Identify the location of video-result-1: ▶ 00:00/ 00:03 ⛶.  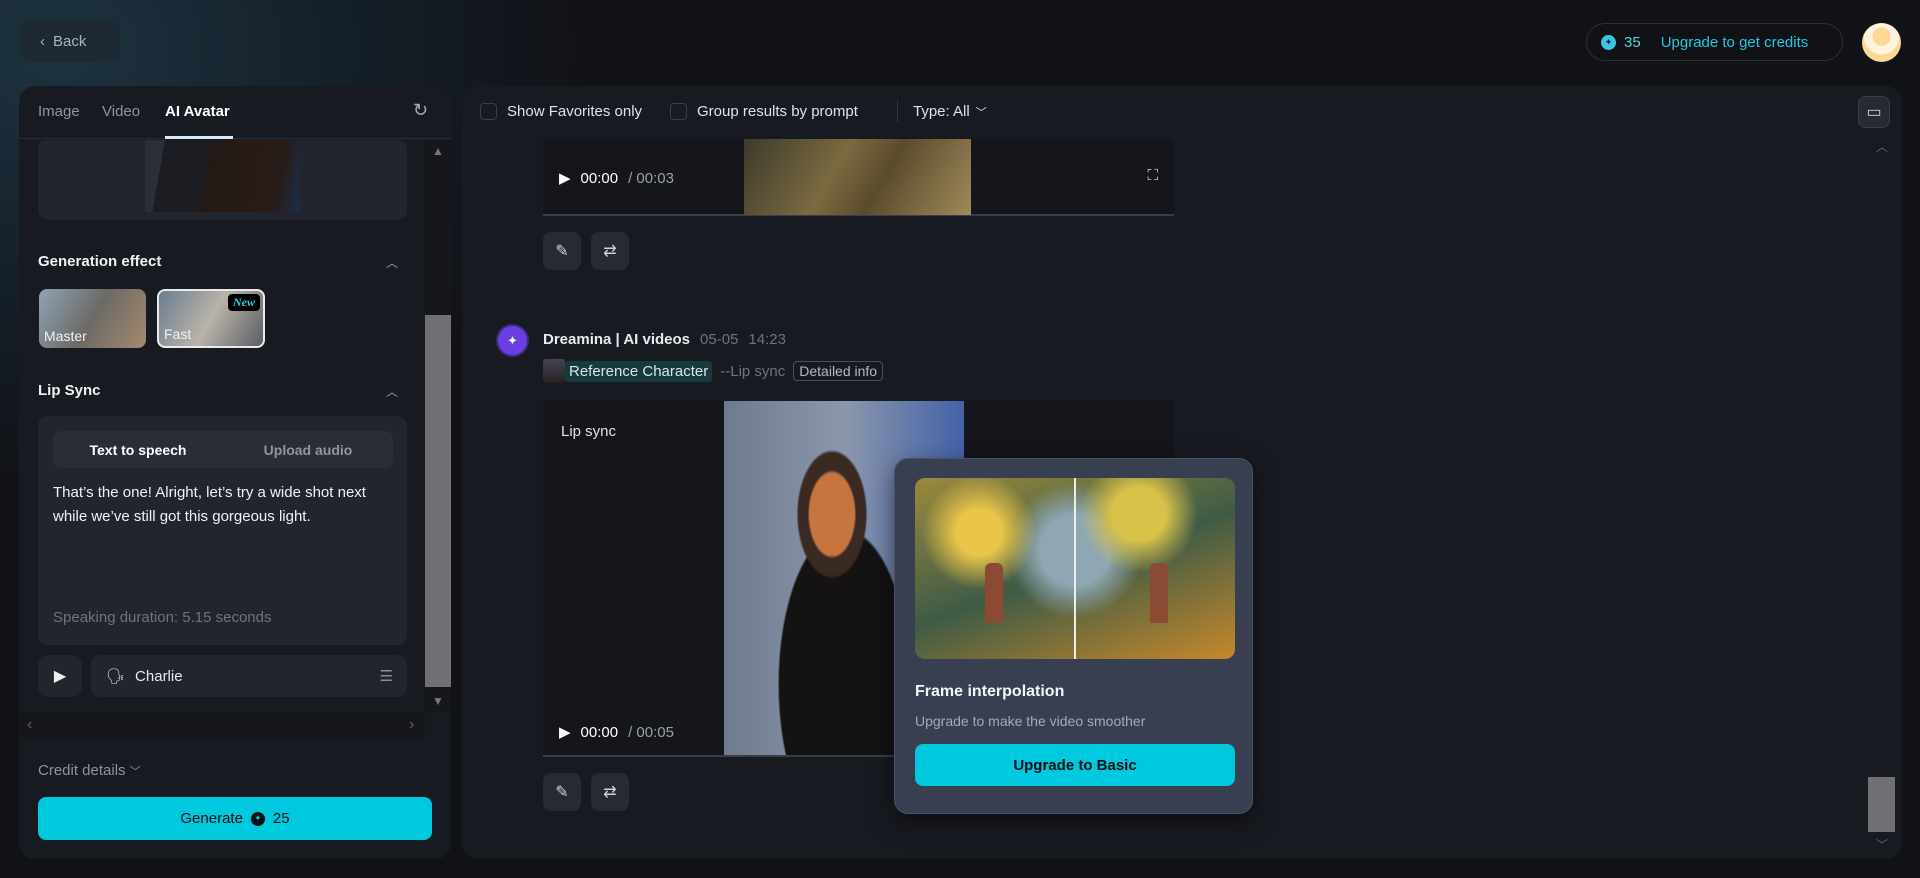
(858, 177).